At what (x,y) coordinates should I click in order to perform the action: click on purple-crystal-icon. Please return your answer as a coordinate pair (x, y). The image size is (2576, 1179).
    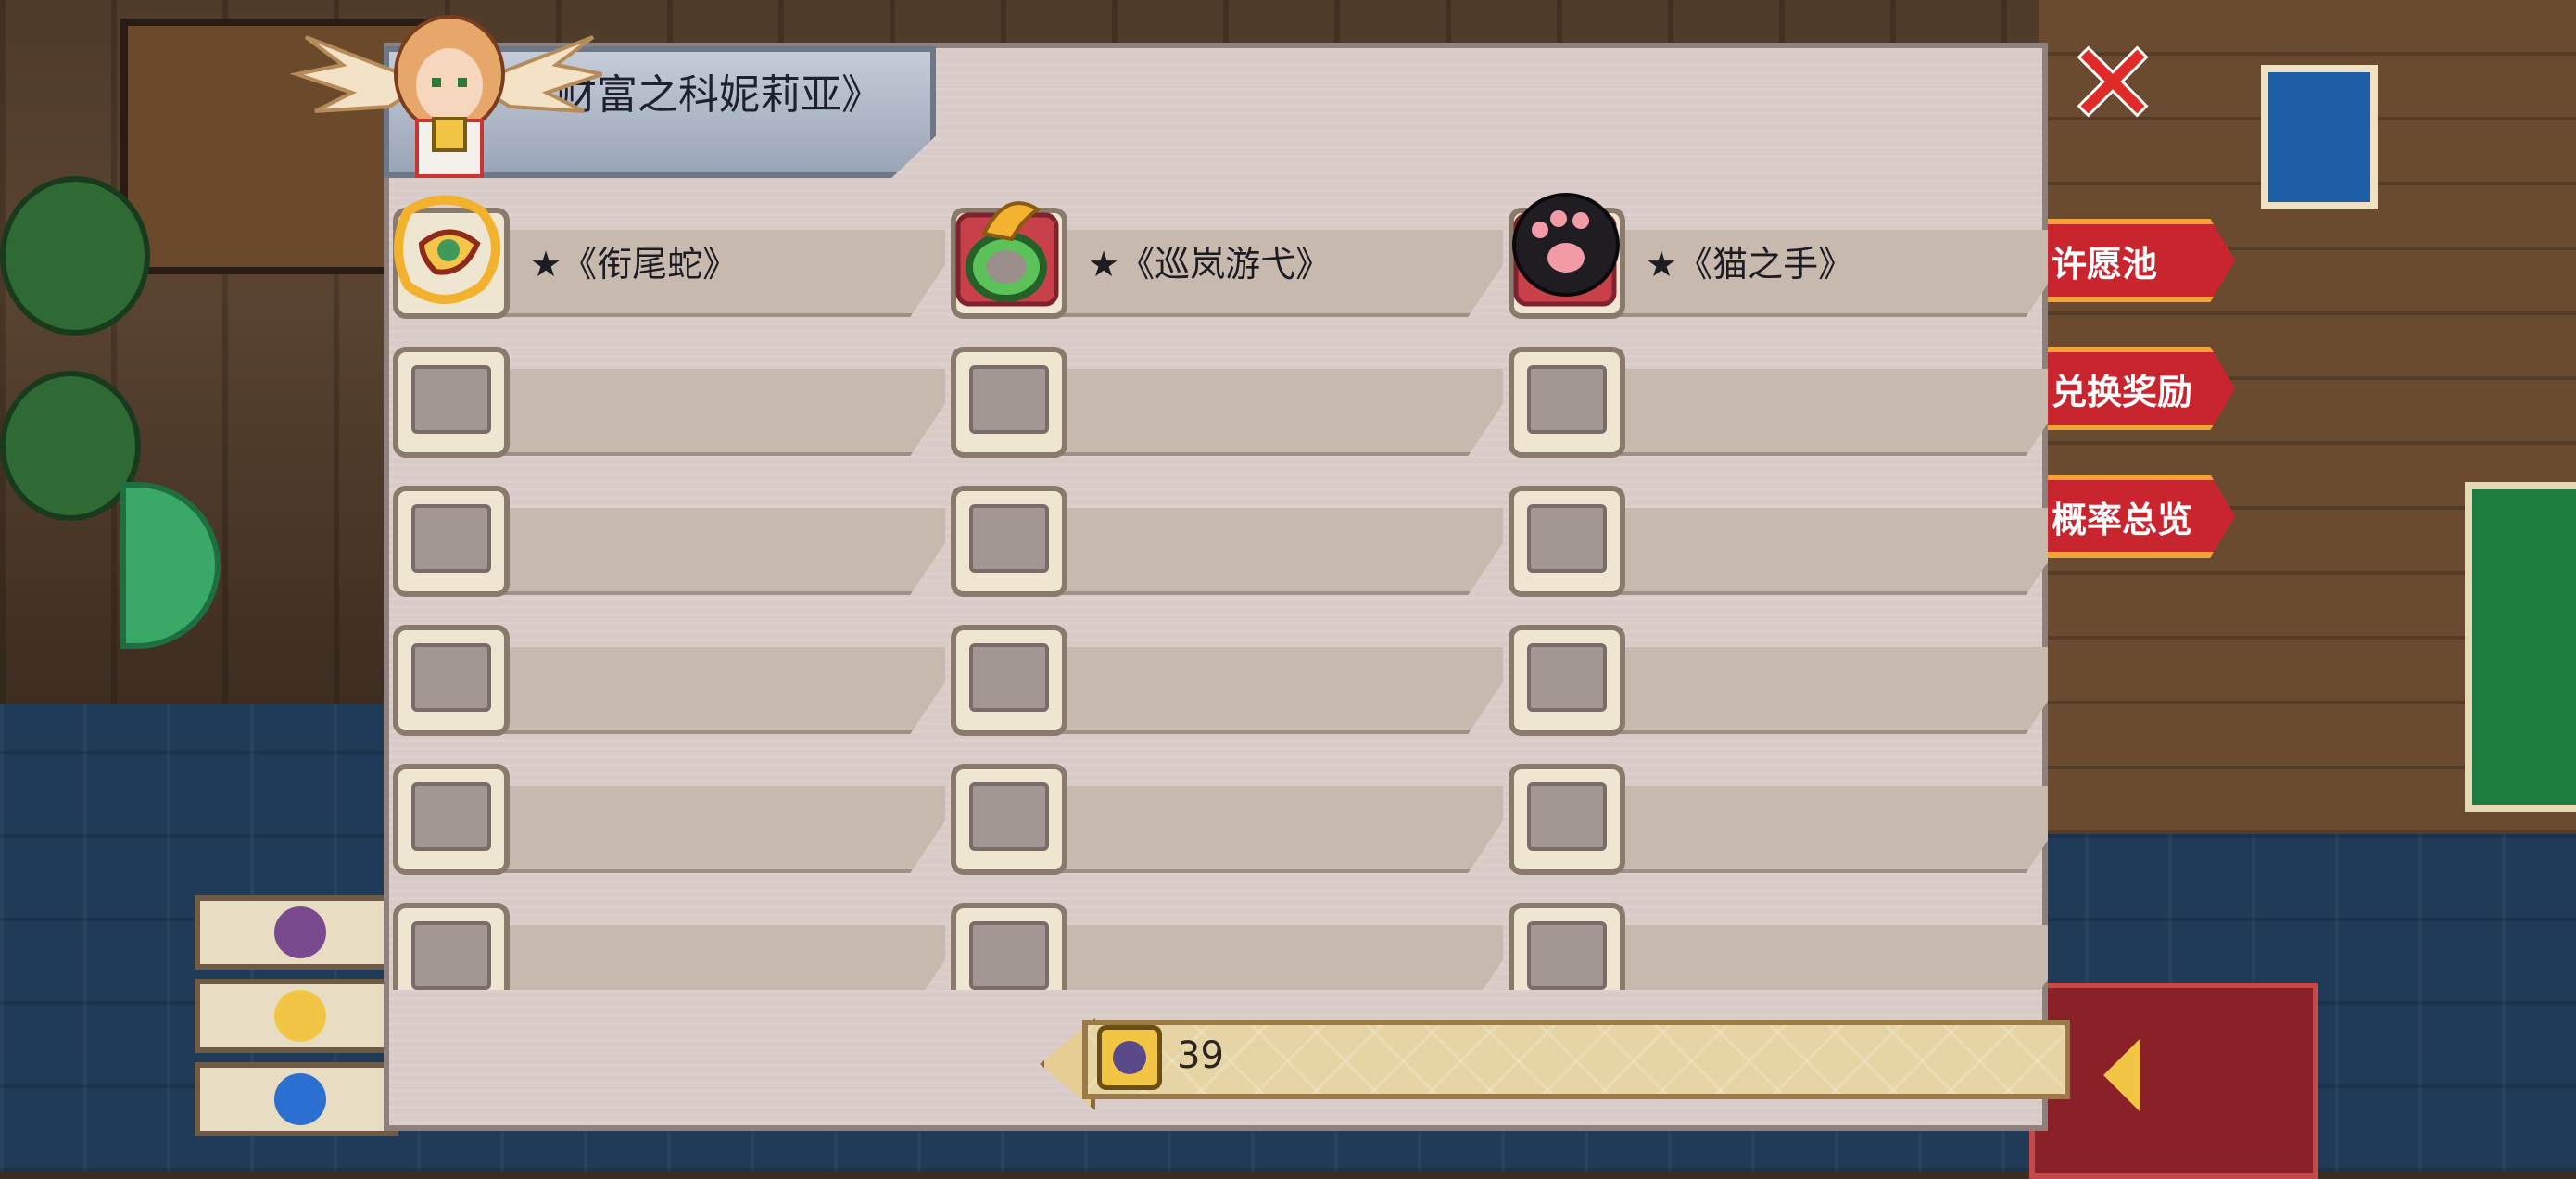
    Looking at the image, I should click on (300, 932).